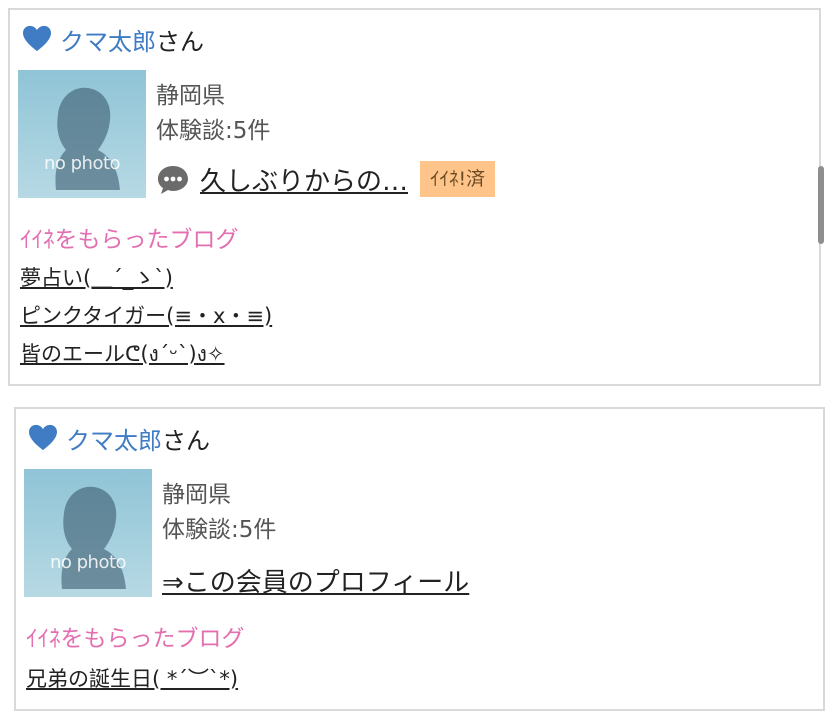 This screenshot has width=840, height=717. I want to click on liked-blog-link: ピンクタイガー(≡・x・≡), so click(146, 316).